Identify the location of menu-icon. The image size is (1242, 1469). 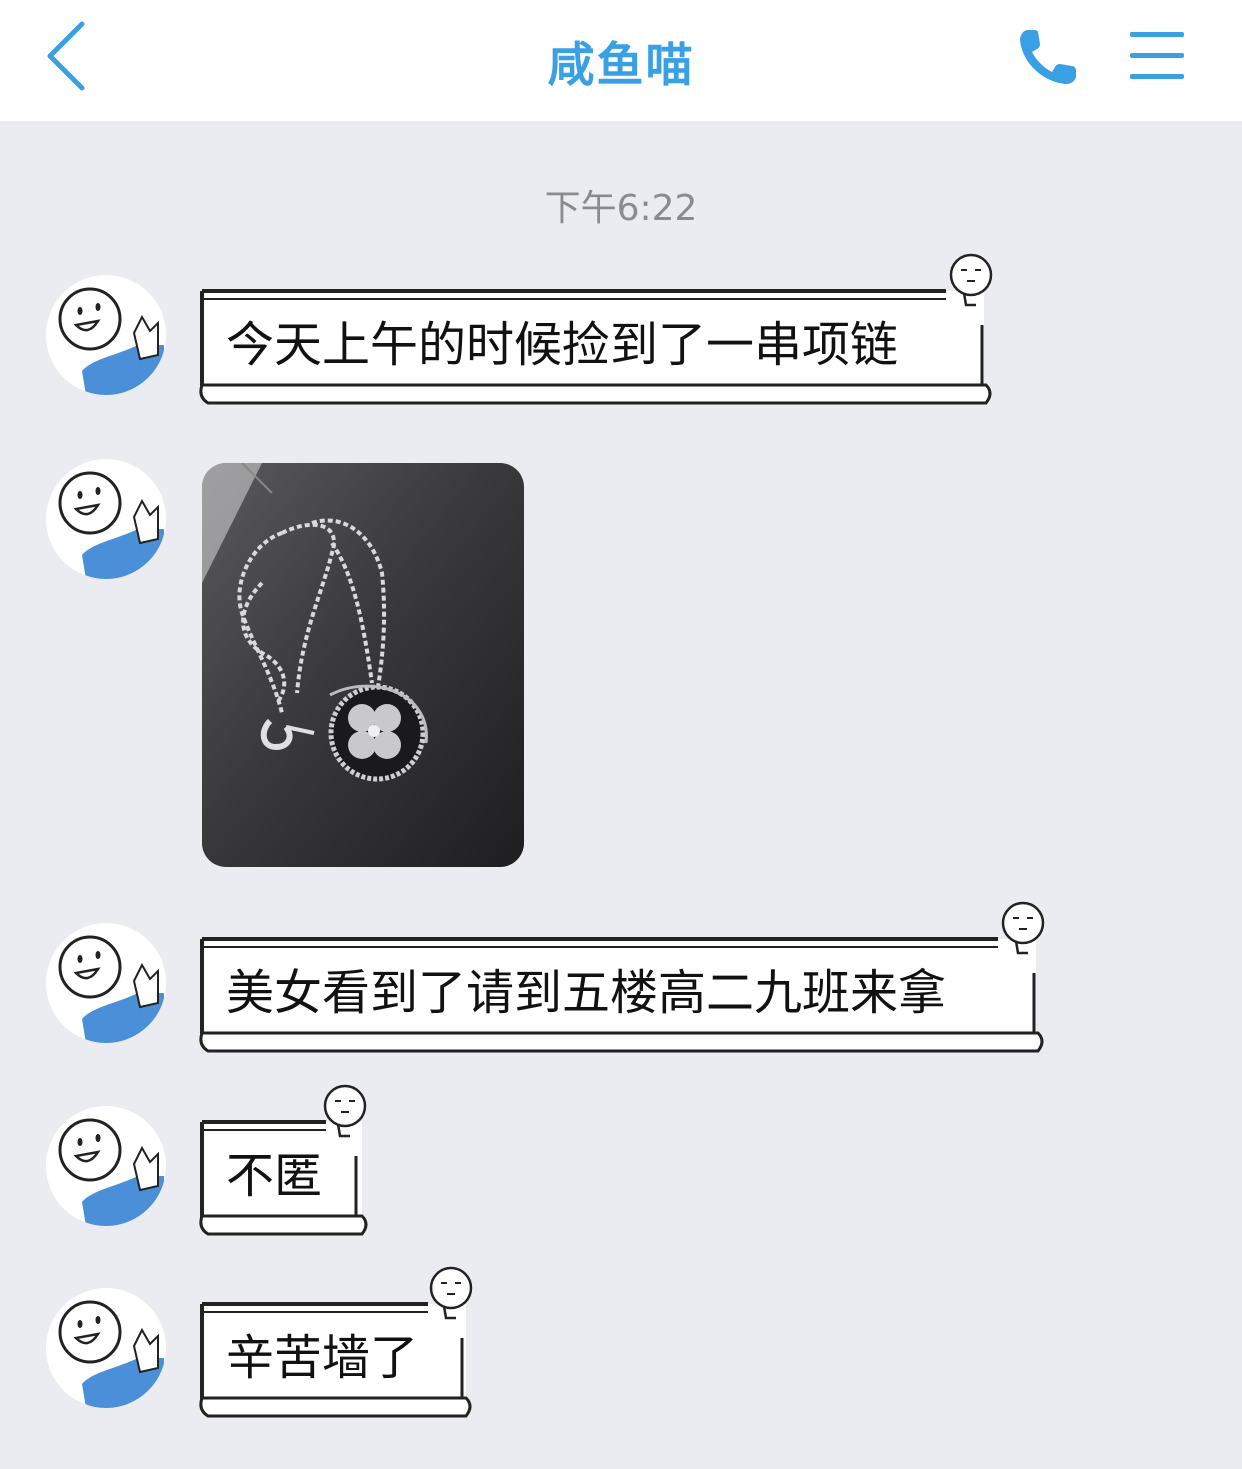
(1157, 55).